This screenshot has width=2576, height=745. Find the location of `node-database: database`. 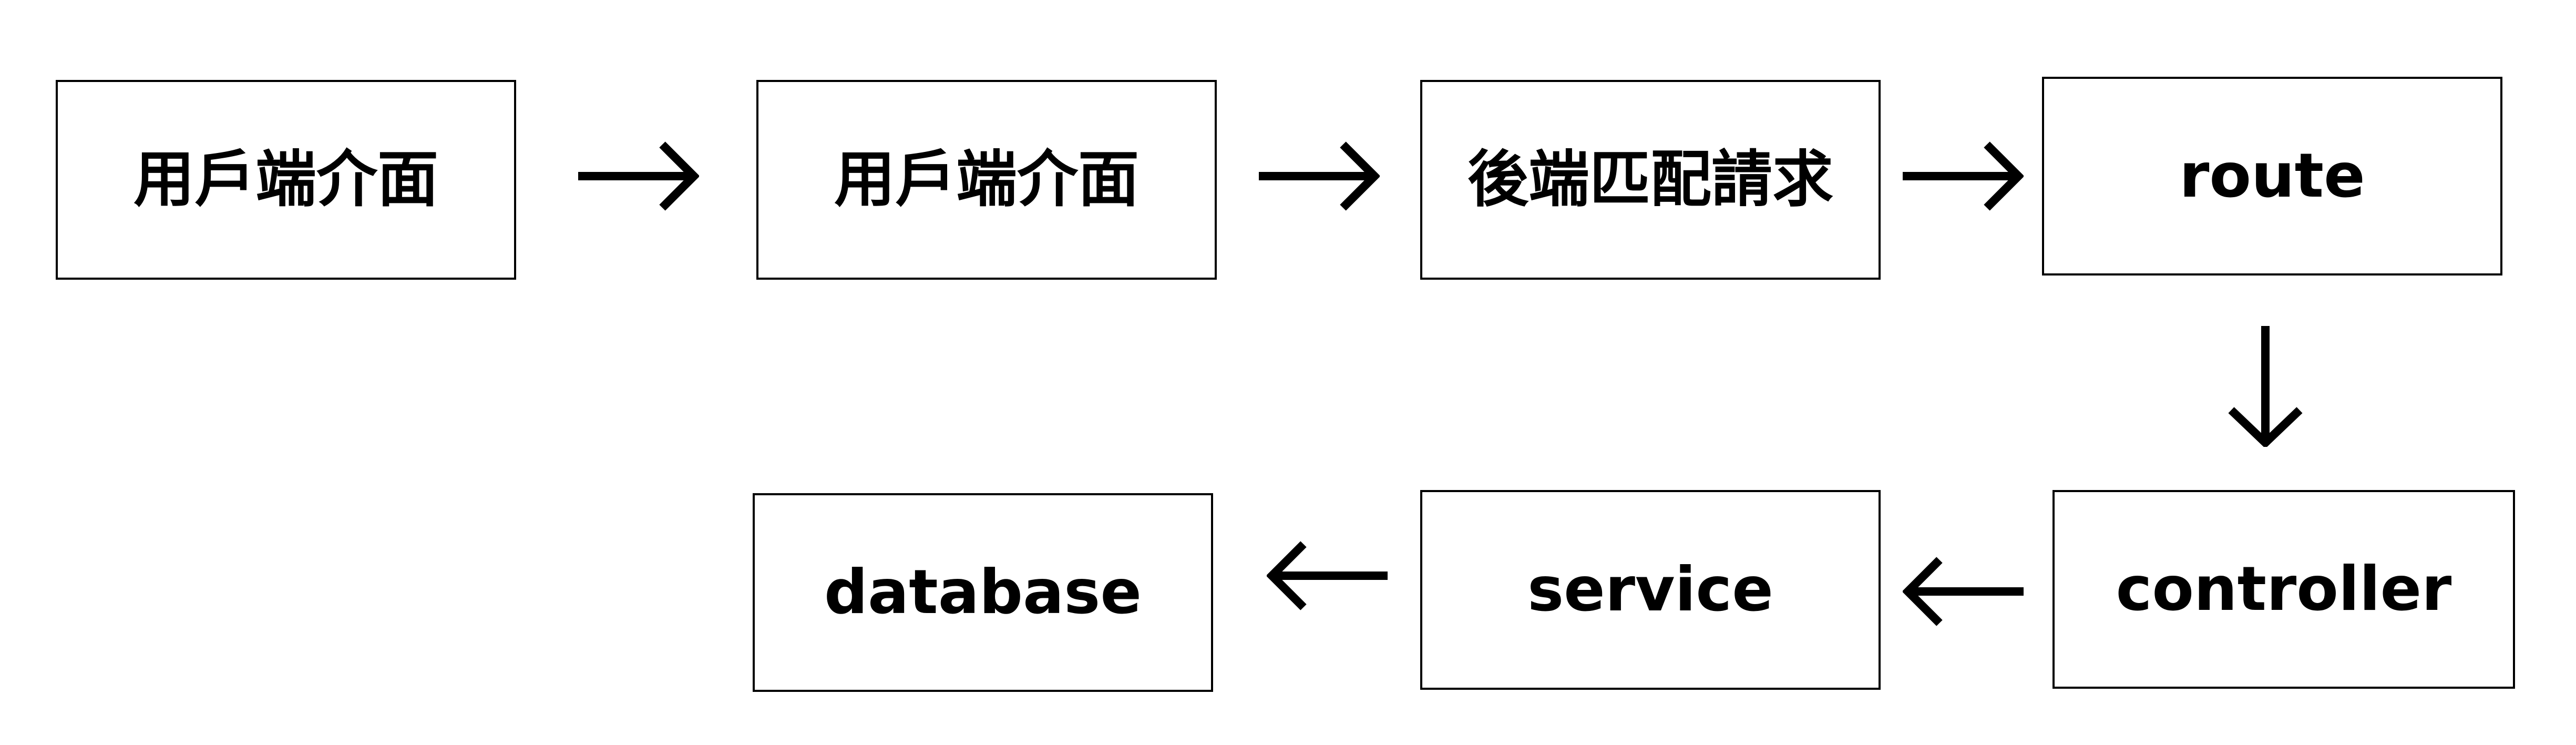

node-database: database is located at coordinates (983, 592).